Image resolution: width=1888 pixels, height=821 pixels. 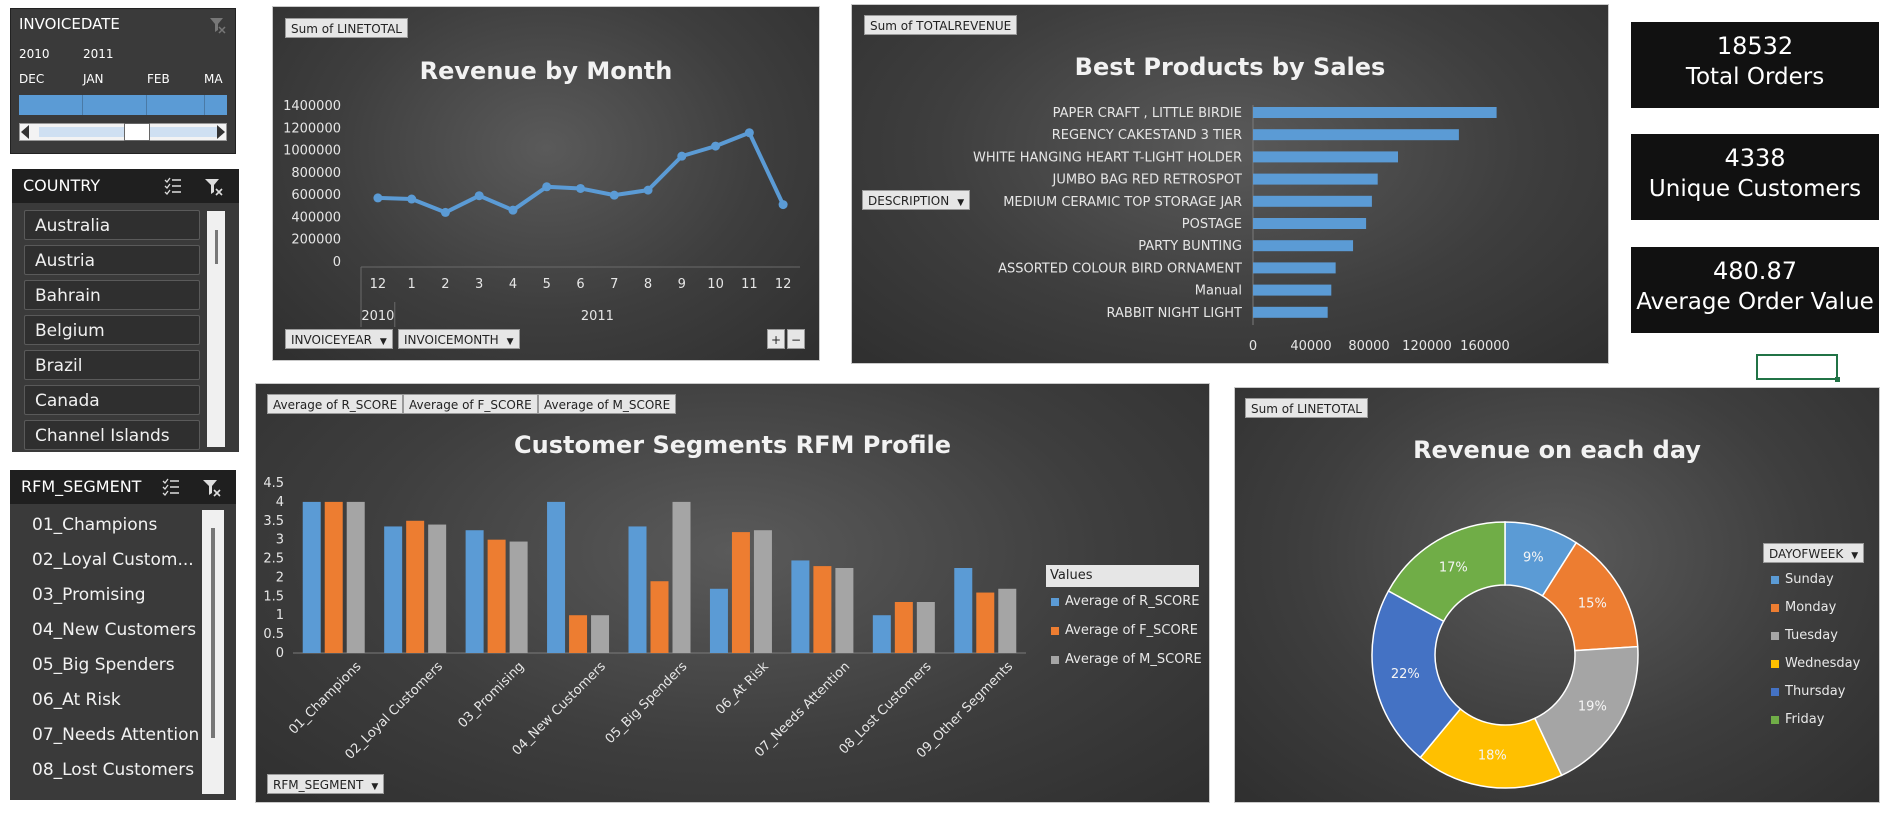 I want to click on legend-item-wednesday: Wednesday, so click(x=1815, y=663).